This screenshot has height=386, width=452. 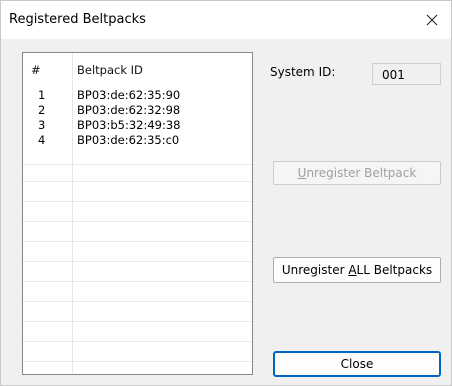 I want to click on list-row: 2 BP03:de:62:32:98, so click(x=137, y=110).